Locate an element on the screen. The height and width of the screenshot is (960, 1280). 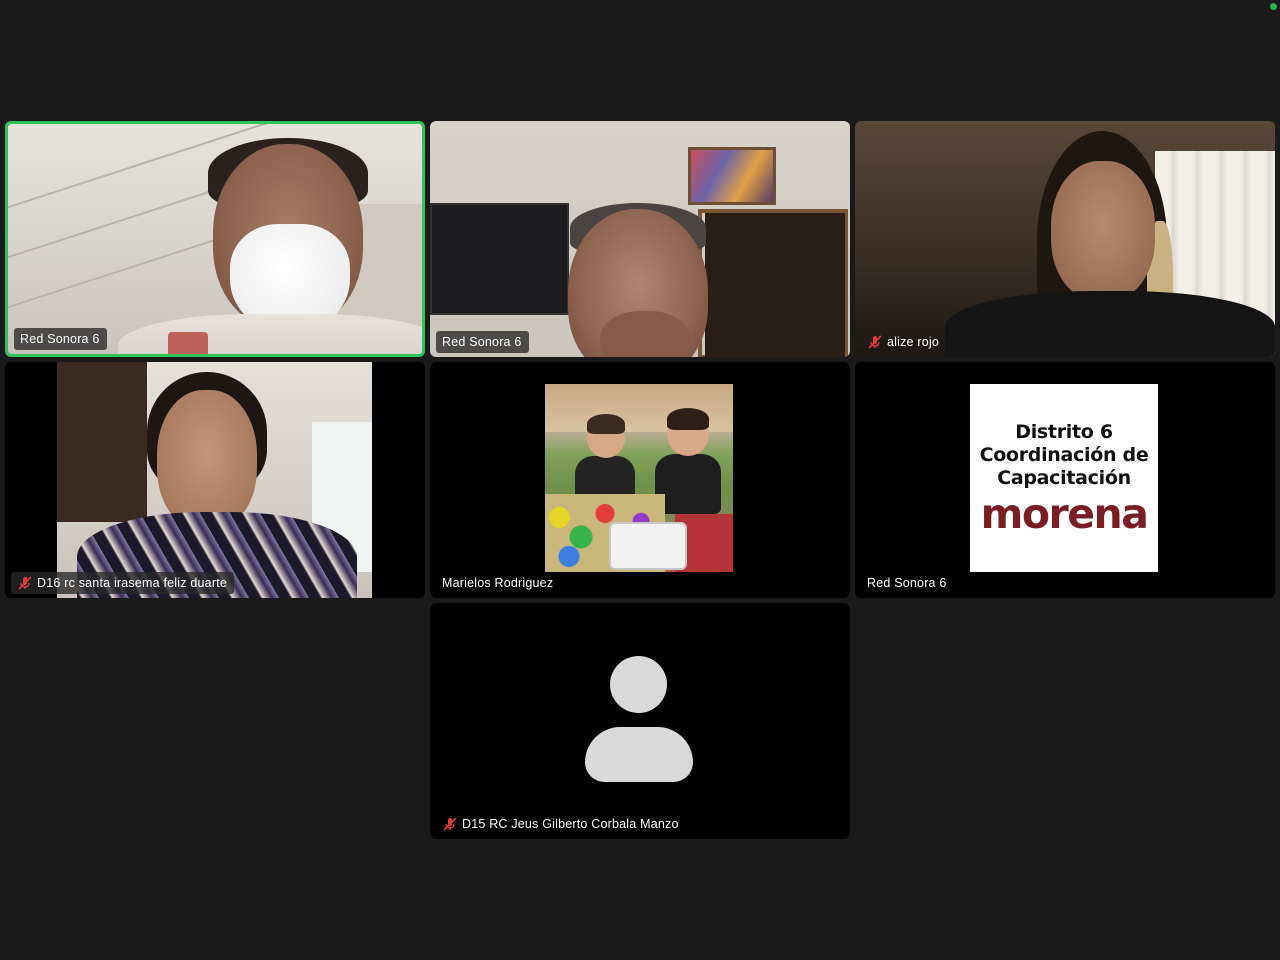
participant-name: D16 rc santa irasema feliz duarte is located at coordinates (132, 583).